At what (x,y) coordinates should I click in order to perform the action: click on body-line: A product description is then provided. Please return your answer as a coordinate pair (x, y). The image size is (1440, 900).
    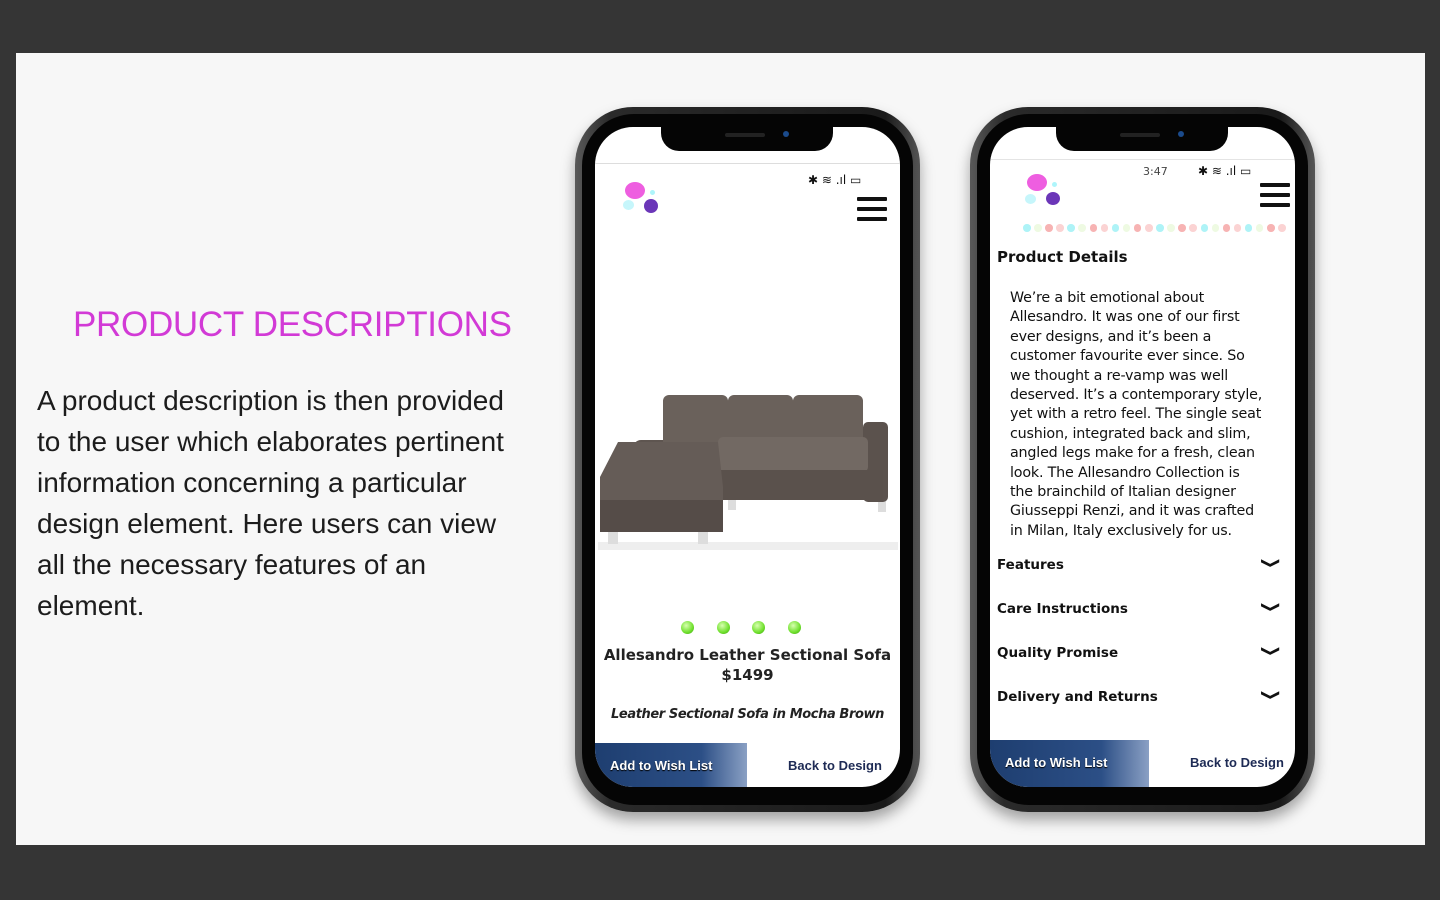
    Looking at the image, I should click on (270, 400).